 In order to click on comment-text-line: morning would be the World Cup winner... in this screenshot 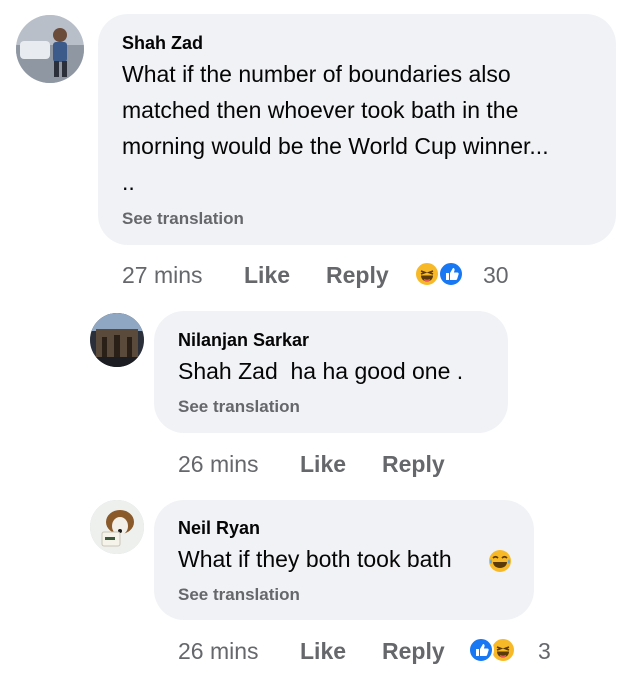, I will do `click(335, 146)`.